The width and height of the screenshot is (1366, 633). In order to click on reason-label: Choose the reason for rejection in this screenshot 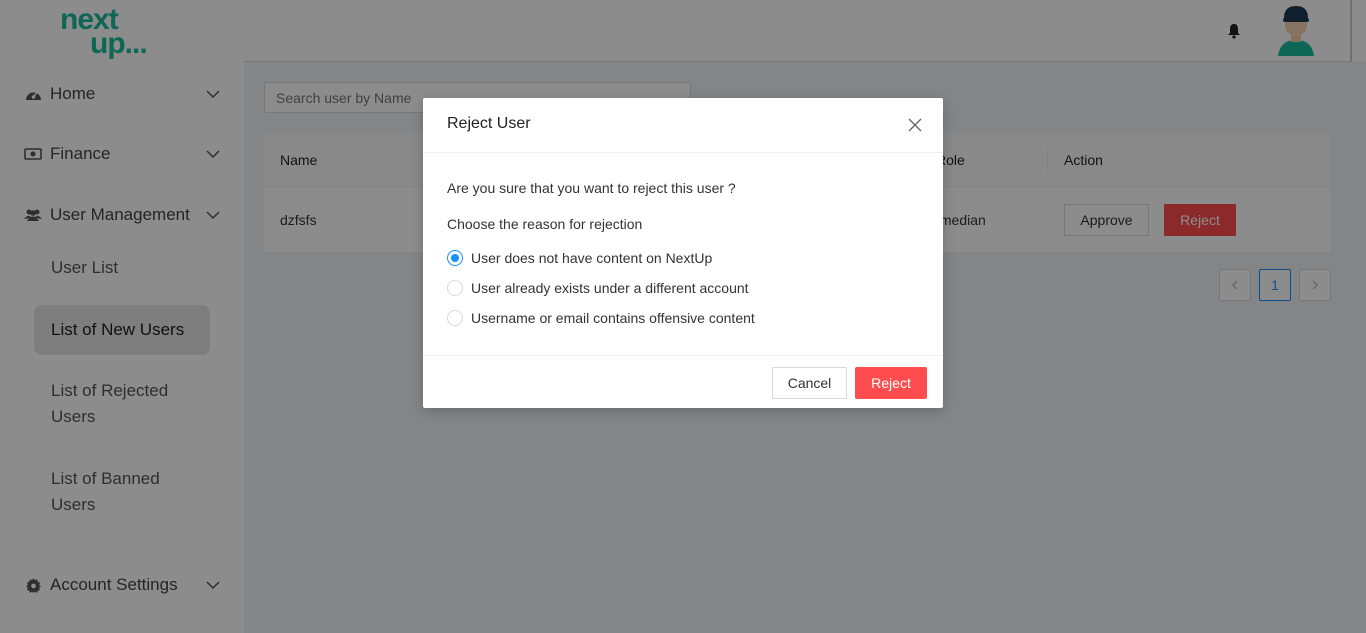, I will do `click(545, 224)`.